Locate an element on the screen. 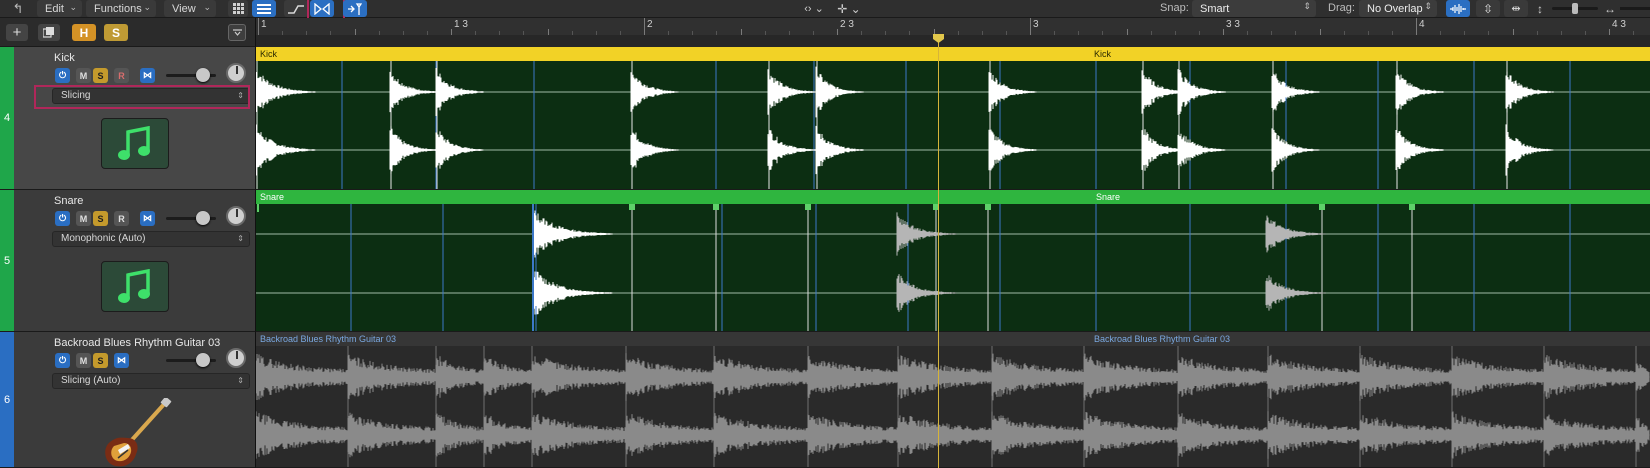 Image resolution: width=1650 pixels, height=468 pixels. playhead is located at coordinates (938, 252).